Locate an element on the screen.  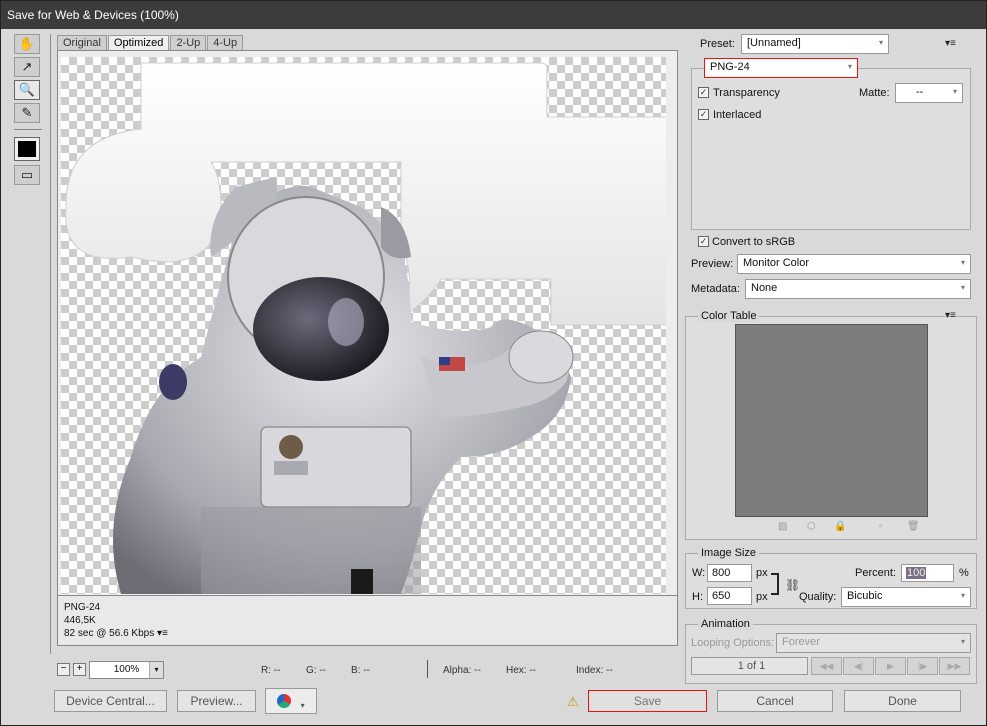
done-button: Done is located at coordinates (902, 701).